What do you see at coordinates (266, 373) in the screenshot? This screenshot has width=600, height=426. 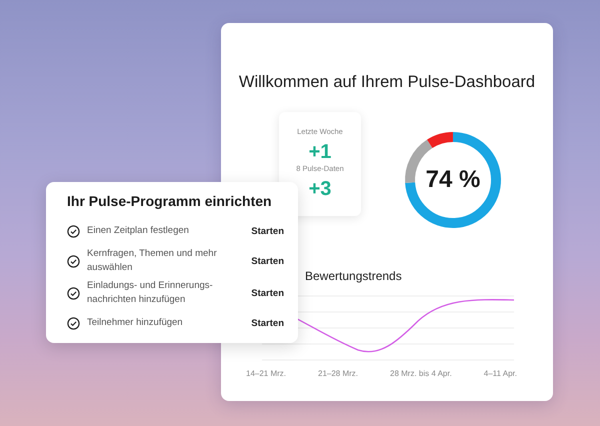 I see `axis-label: 14–21 Mrz.` at bounding box center [266, 373].